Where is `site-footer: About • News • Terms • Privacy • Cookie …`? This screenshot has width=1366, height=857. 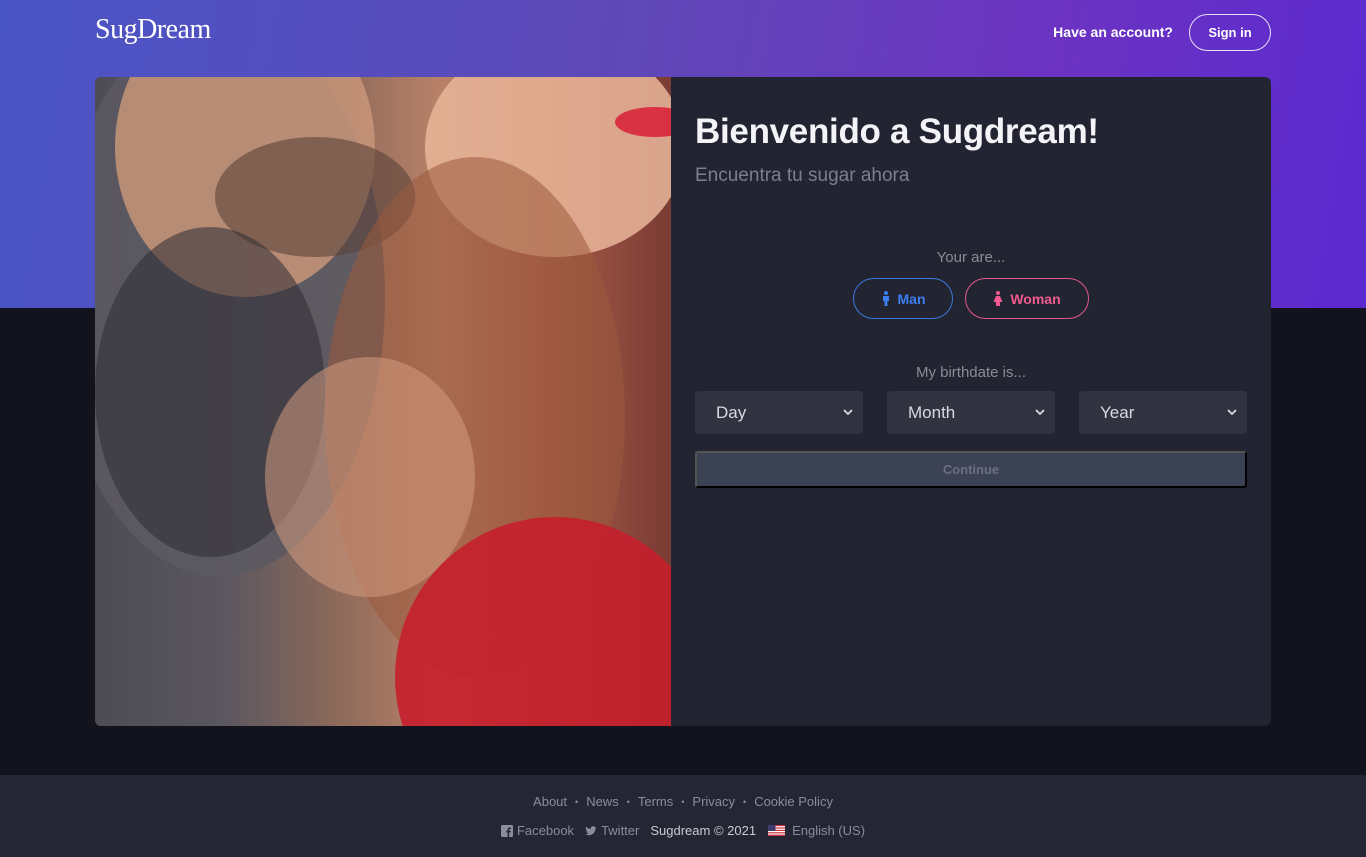 site-footer: About • News • Terms • Privacy • Cookie … is located at coordinates (683, 816).